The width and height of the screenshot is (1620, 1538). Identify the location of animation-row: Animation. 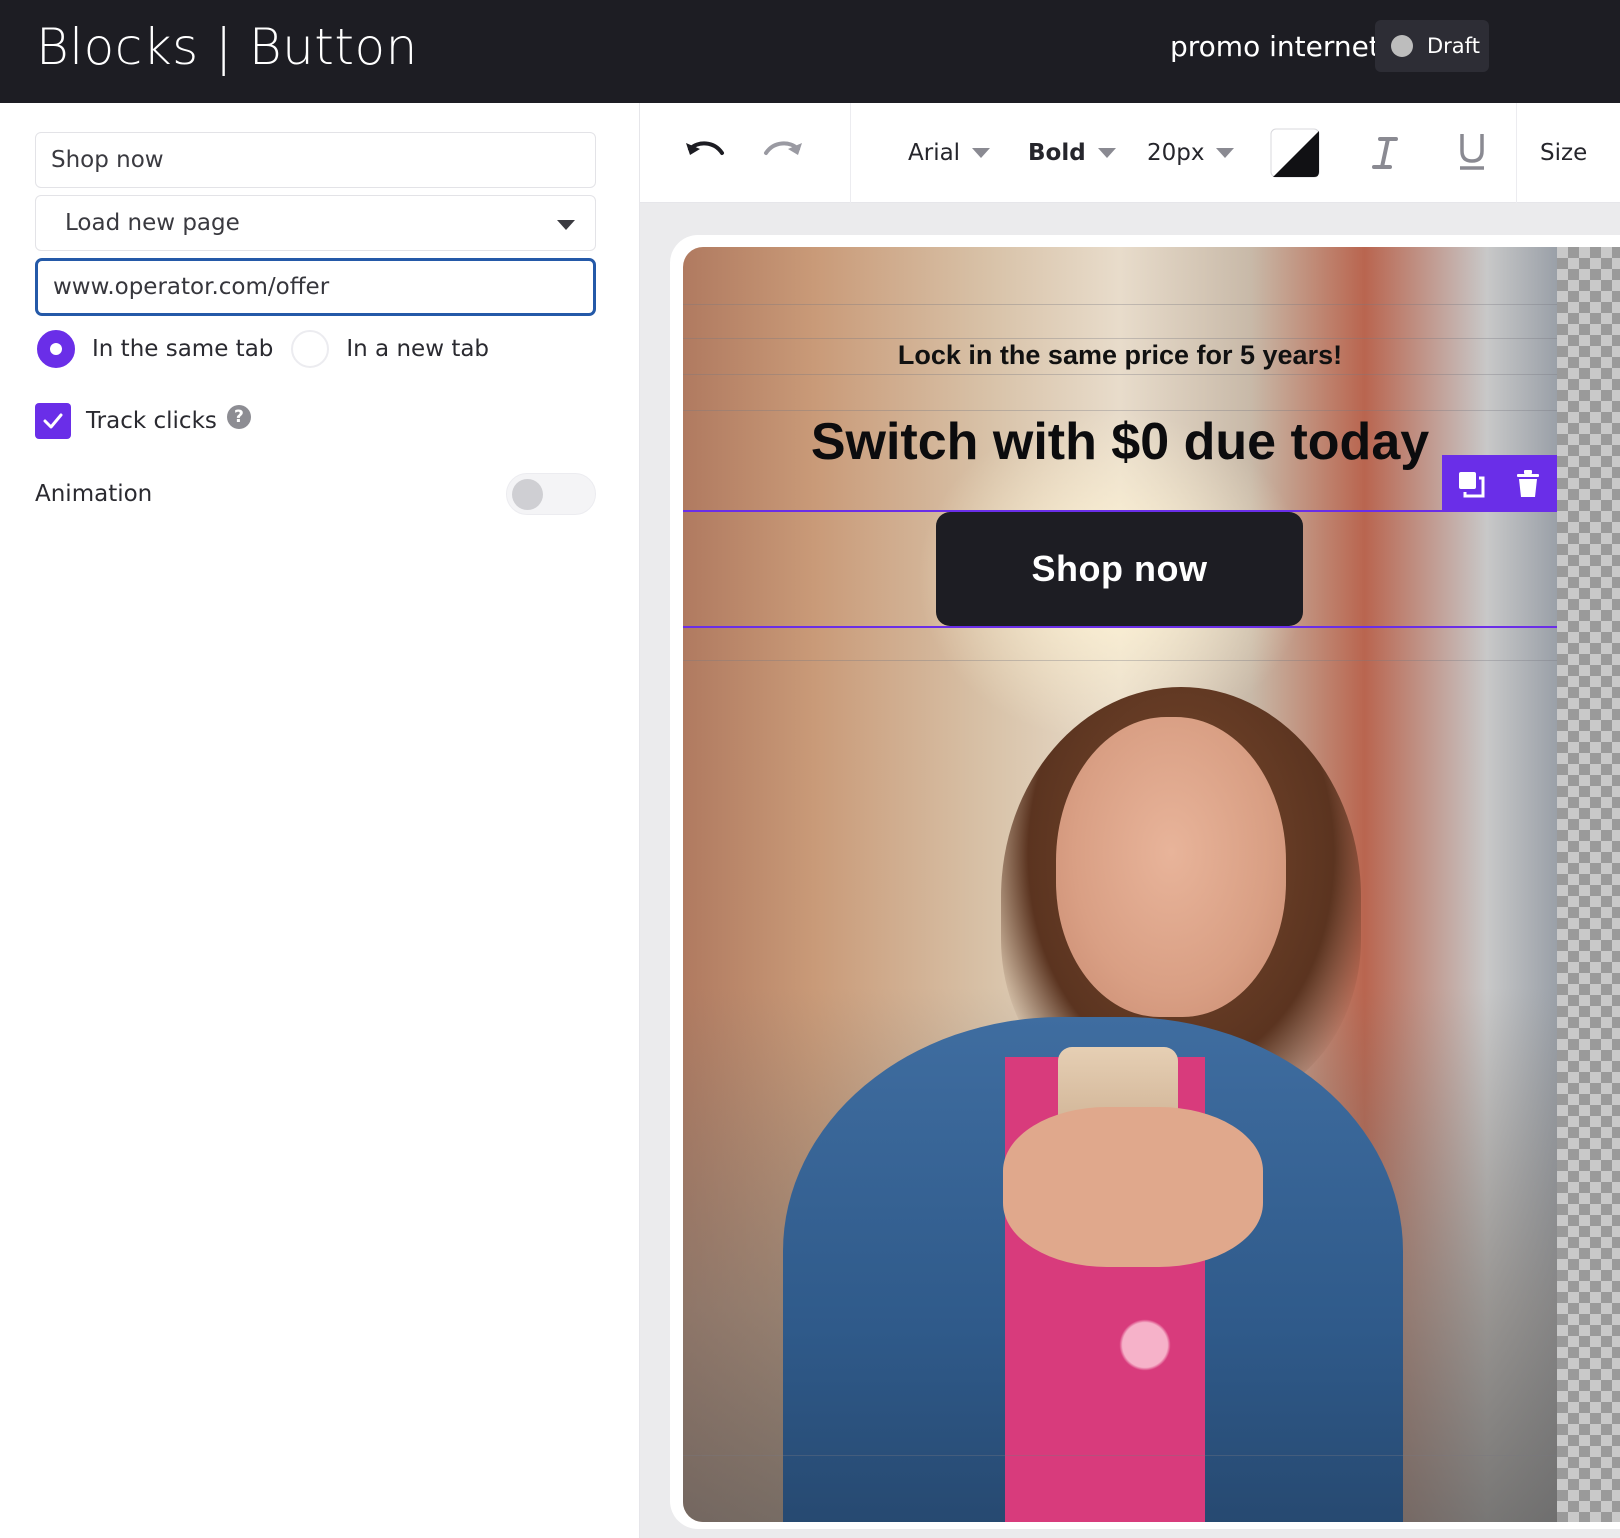
(315, 493).